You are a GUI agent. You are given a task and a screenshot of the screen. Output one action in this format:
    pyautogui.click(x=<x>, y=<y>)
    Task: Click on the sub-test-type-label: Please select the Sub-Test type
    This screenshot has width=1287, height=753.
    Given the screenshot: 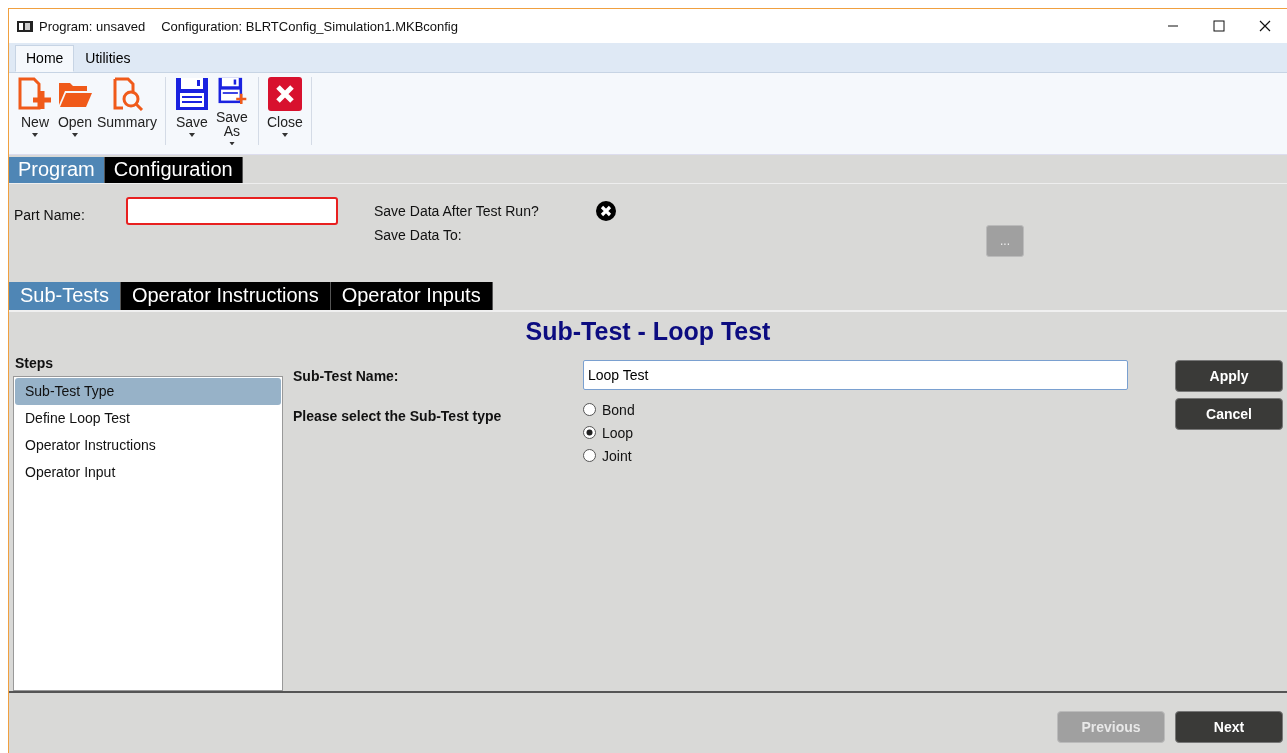 What is the action you would take?
    pyautogui.click(x=398, y=416)
    